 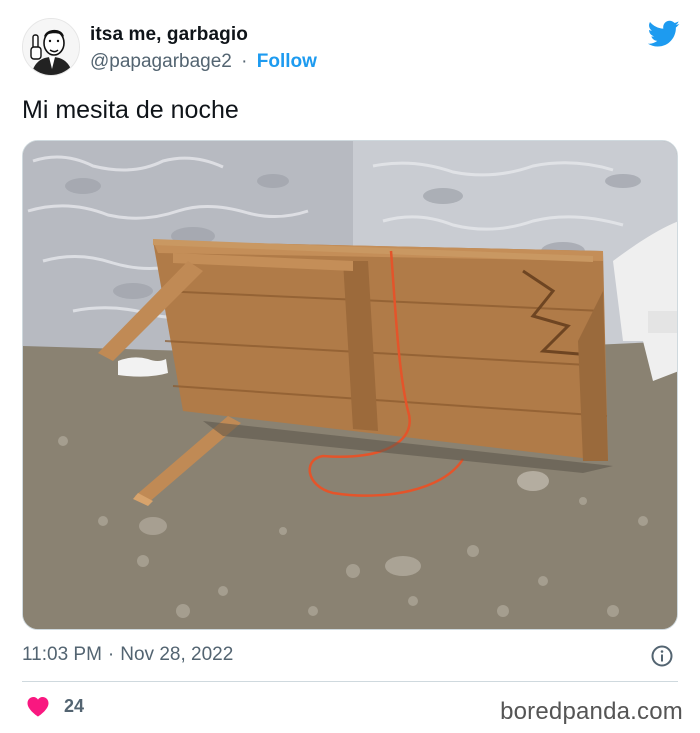 What do you see at coordinates (169, 35) in the screenshot?
I see `author-name: itsa me, garbagio` at bounding box center [169, 35].